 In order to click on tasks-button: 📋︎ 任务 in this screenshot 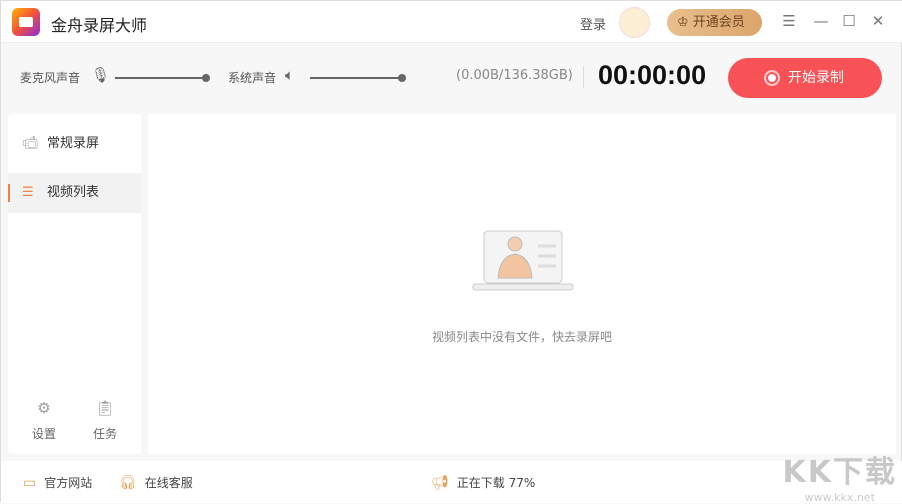, I will do `click(105, 420)`.